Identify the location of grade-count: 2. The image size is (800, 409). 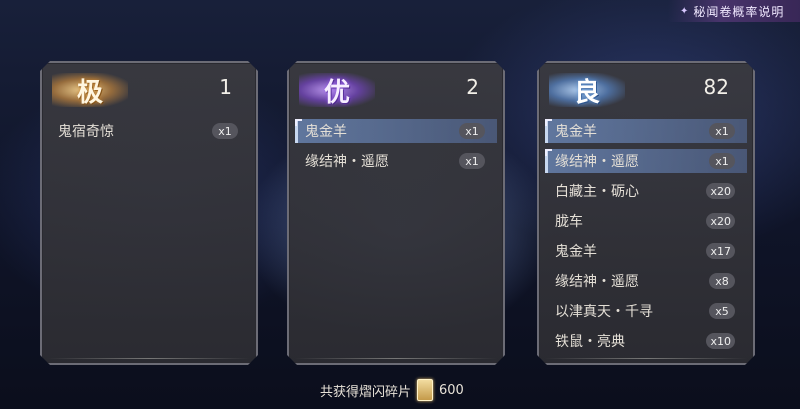
(472, 87).